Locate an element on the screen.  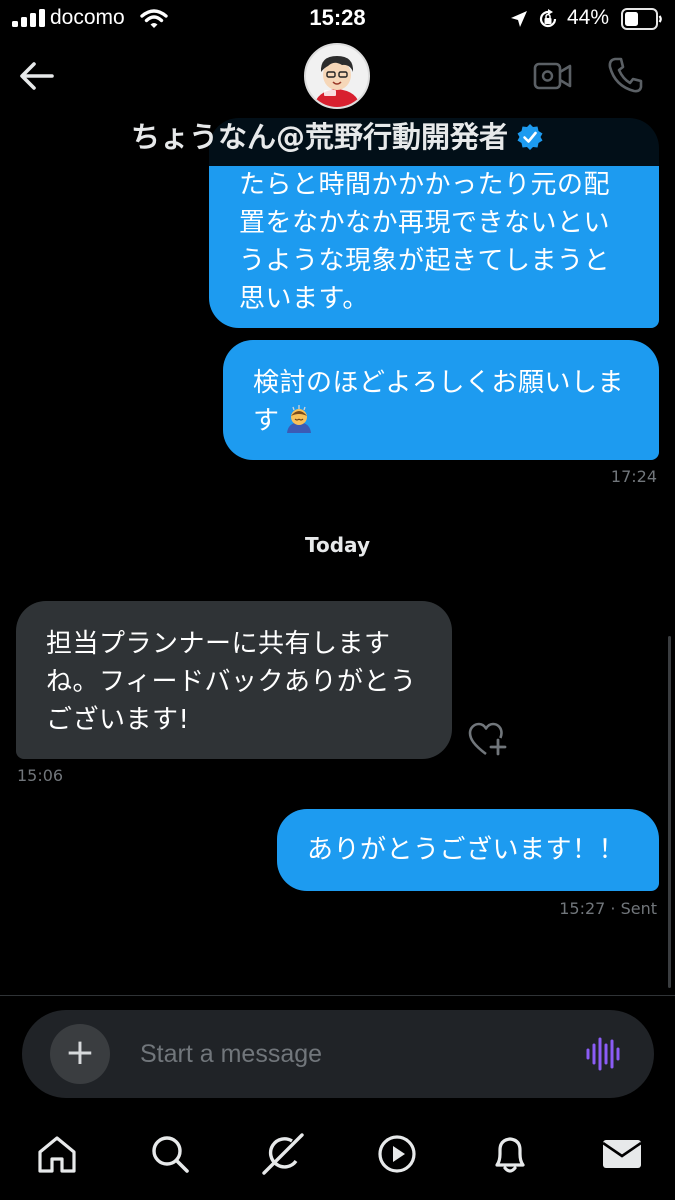
grok-icon is located at coordinates (283, 1154).